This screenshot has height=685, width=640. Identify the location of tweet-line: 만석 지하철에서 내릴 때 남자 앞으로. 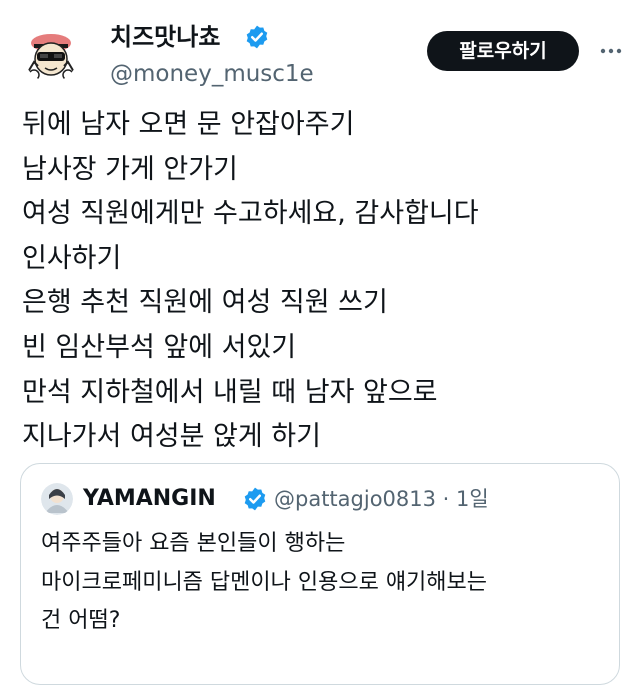
(230, 392).